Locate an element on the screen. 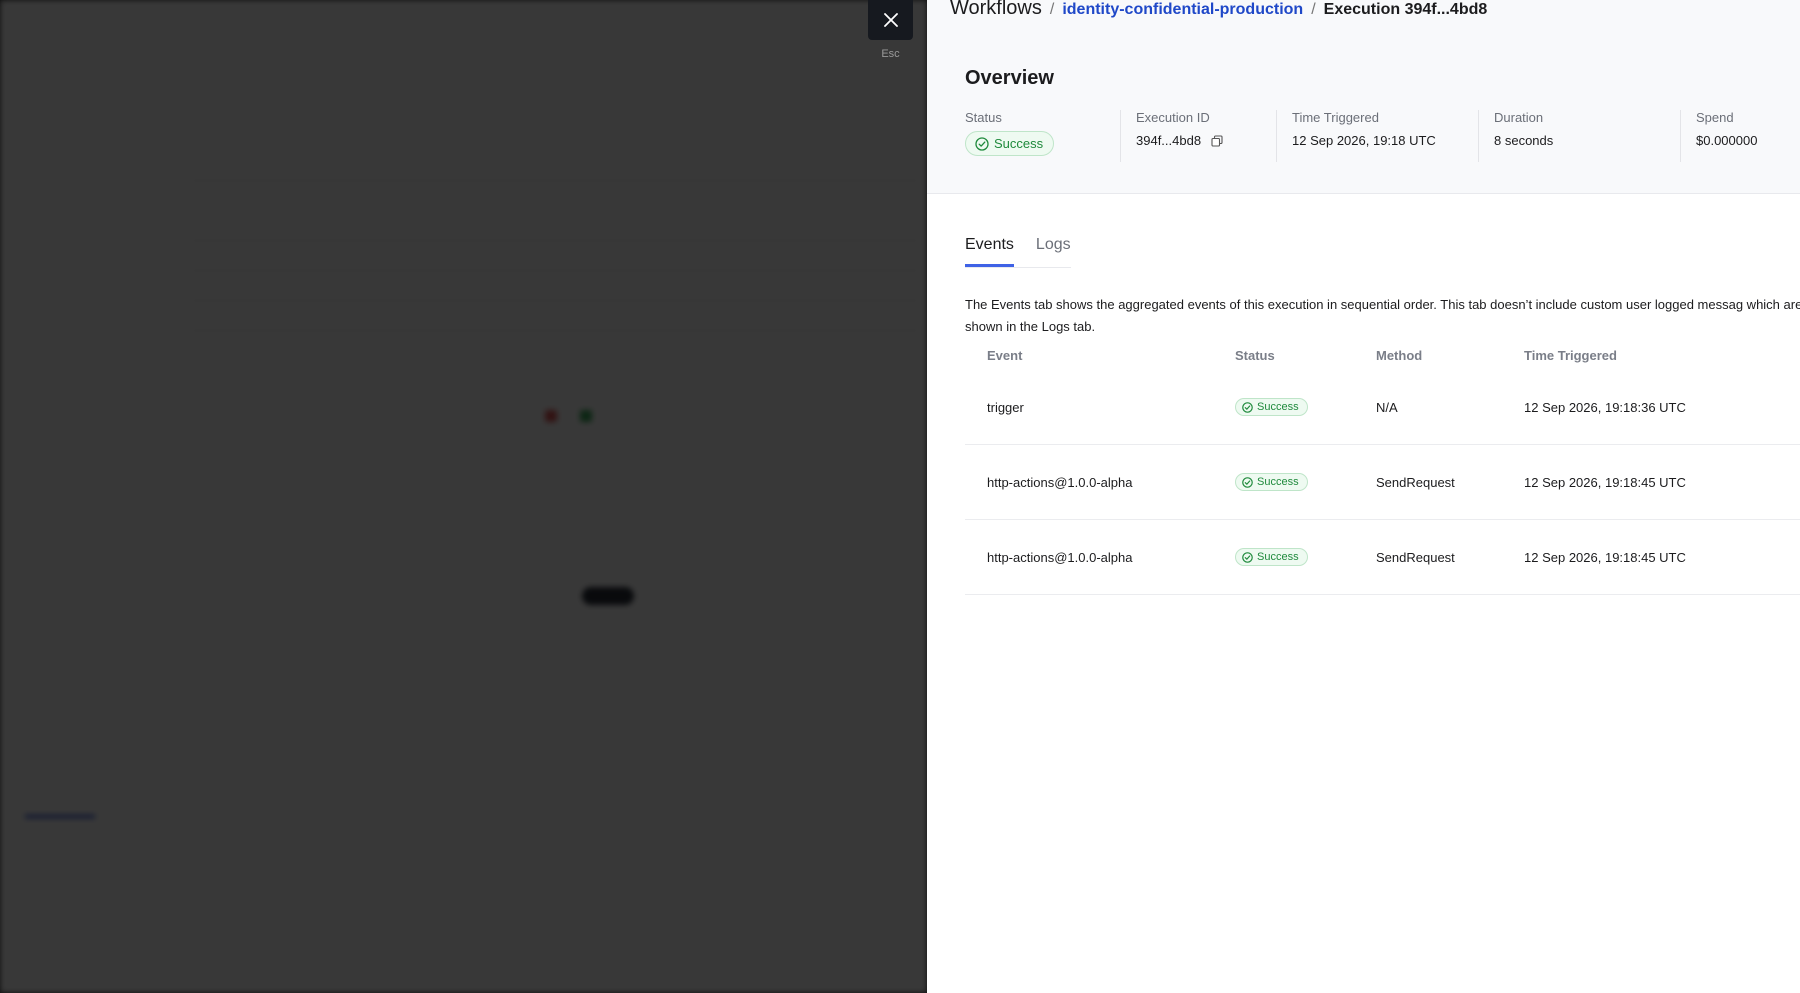  overview-title: Overview is located at coordinates (1009, 78).